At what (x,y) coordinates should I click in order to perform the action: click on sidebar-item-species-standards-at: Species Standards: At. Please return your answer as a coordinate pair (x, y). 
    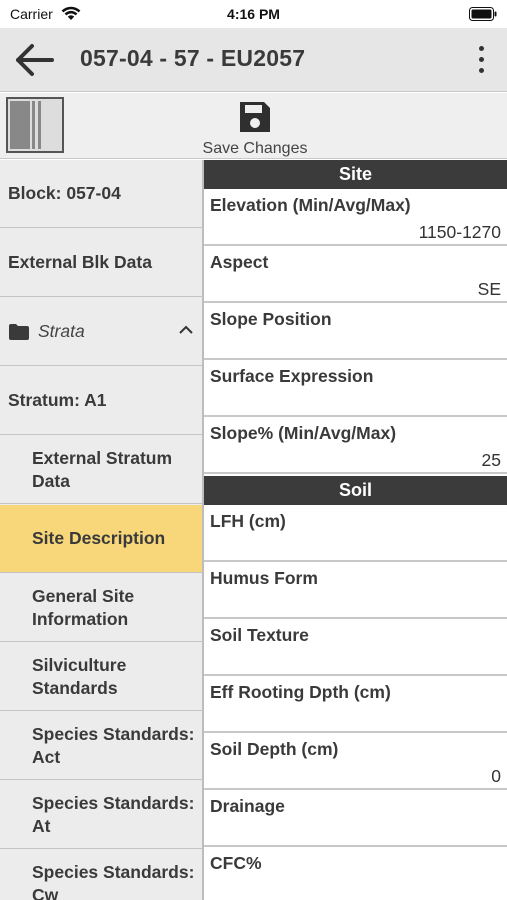
    Looking at the image, I should click on (101, 815).